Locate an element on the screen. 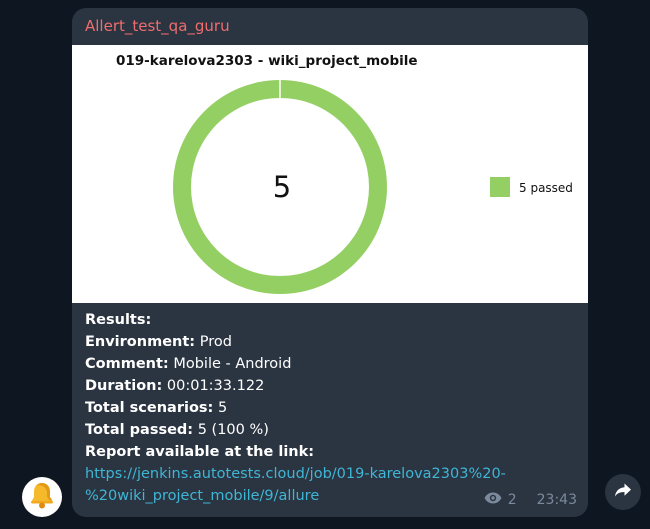  sender-name: Allert_test_qa_guru is located at coordinates (157, 26).